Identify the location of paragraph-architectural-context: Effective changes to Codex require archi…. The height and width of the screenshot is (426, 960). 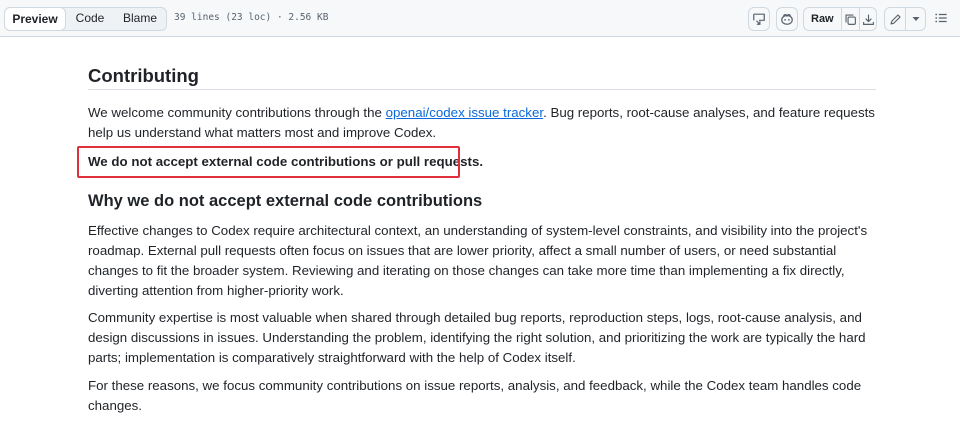
(478, 260).